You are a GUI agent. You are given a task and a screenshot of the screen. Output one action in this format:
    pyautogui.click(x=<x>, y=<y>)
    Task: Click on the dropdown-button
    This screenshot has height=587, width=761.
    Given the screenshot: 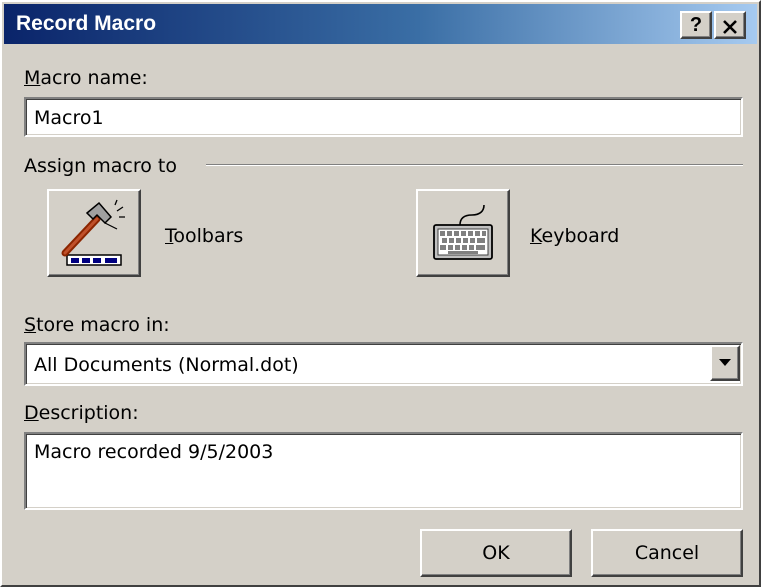 What is the action you would take?
    pyautogui.click(x=725, y=363)
    